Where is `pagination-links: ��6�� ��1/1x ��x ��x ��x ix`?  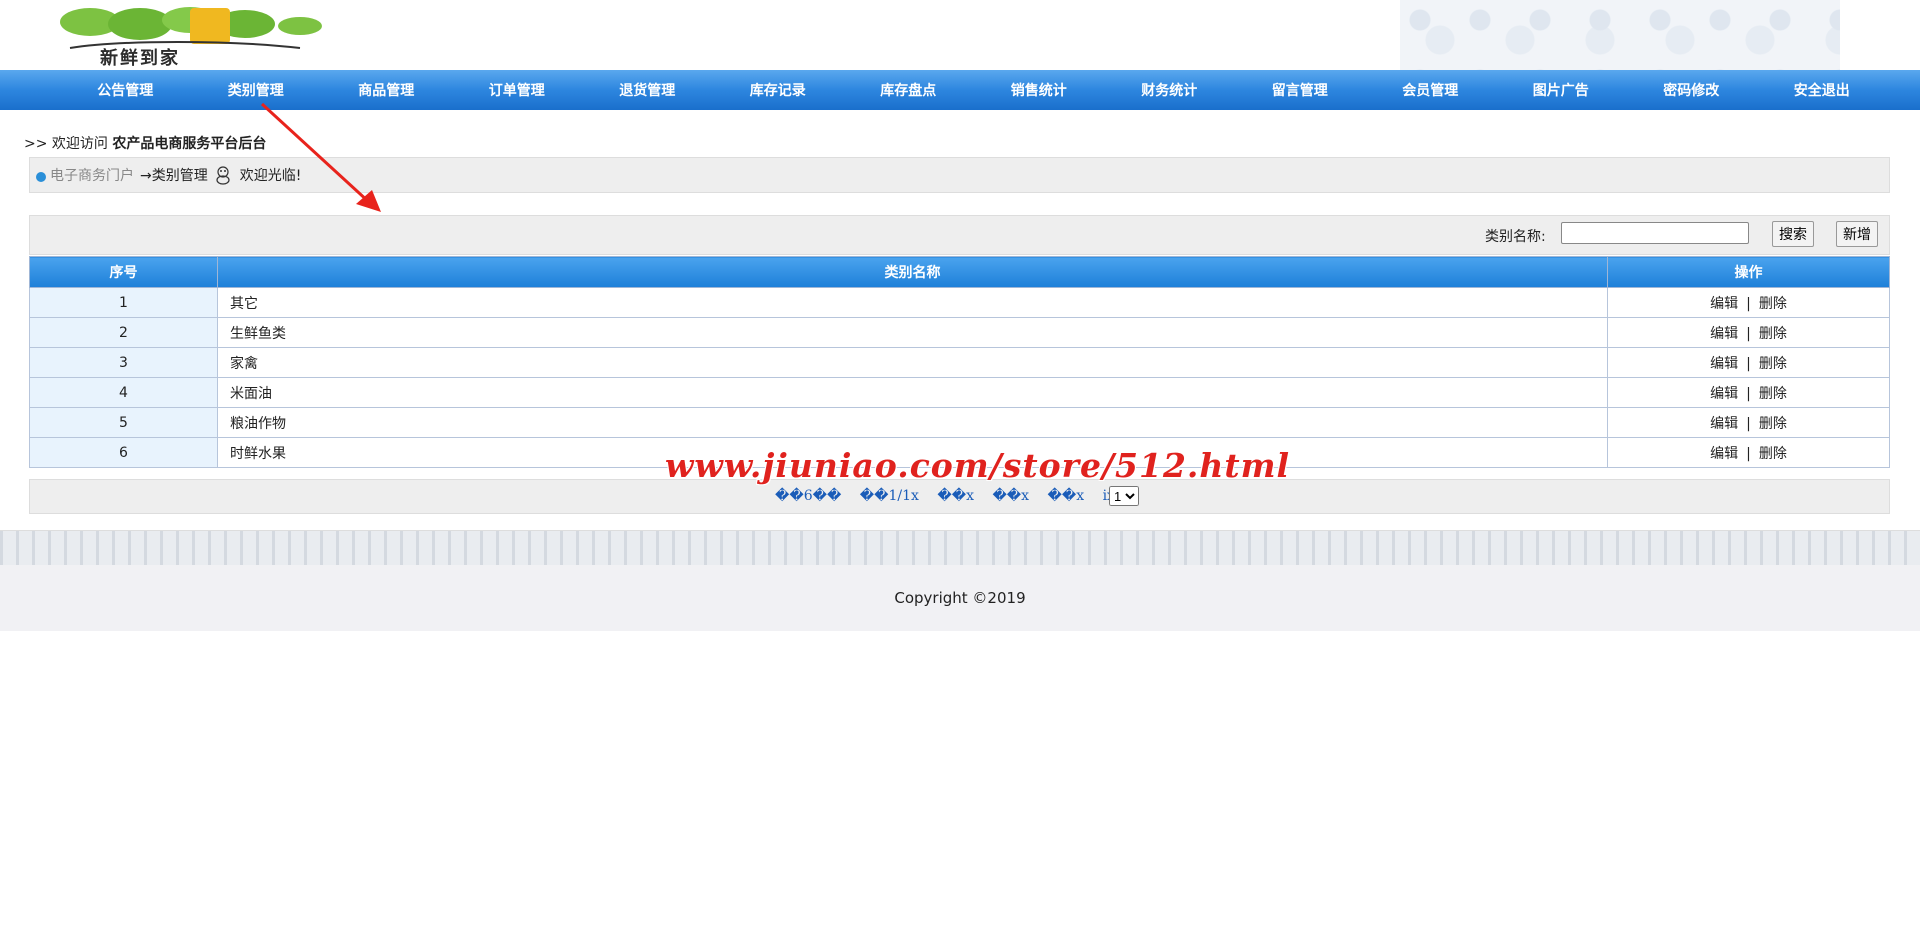 pagination-links: ��6�� ��1/1x ��x ��x ��x ix is located at coordinates (952, 496).